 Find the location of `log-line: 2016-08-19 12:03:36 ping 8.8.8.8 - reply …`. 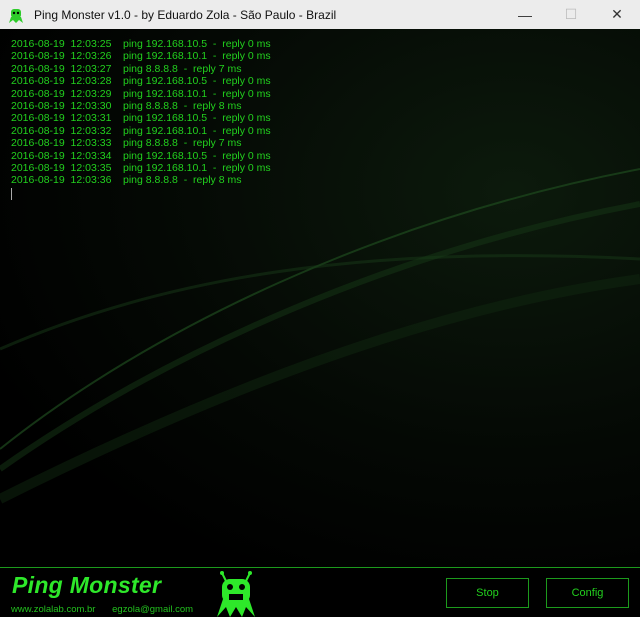

log-line: 2016-08-19 12:03:36 ping 8.8.8.8 - reply … is located at coordinates (141, 180).